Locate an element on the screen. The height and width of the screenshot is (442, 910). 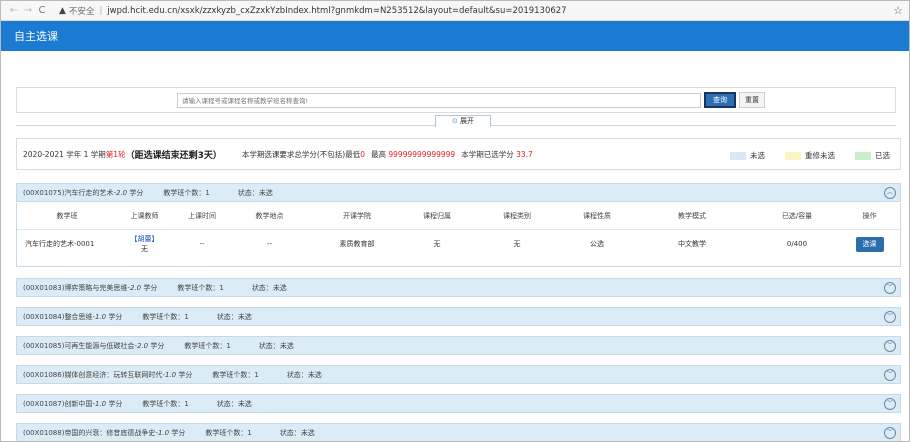
reset-button: 重置 is located at coordinates (752, 100).